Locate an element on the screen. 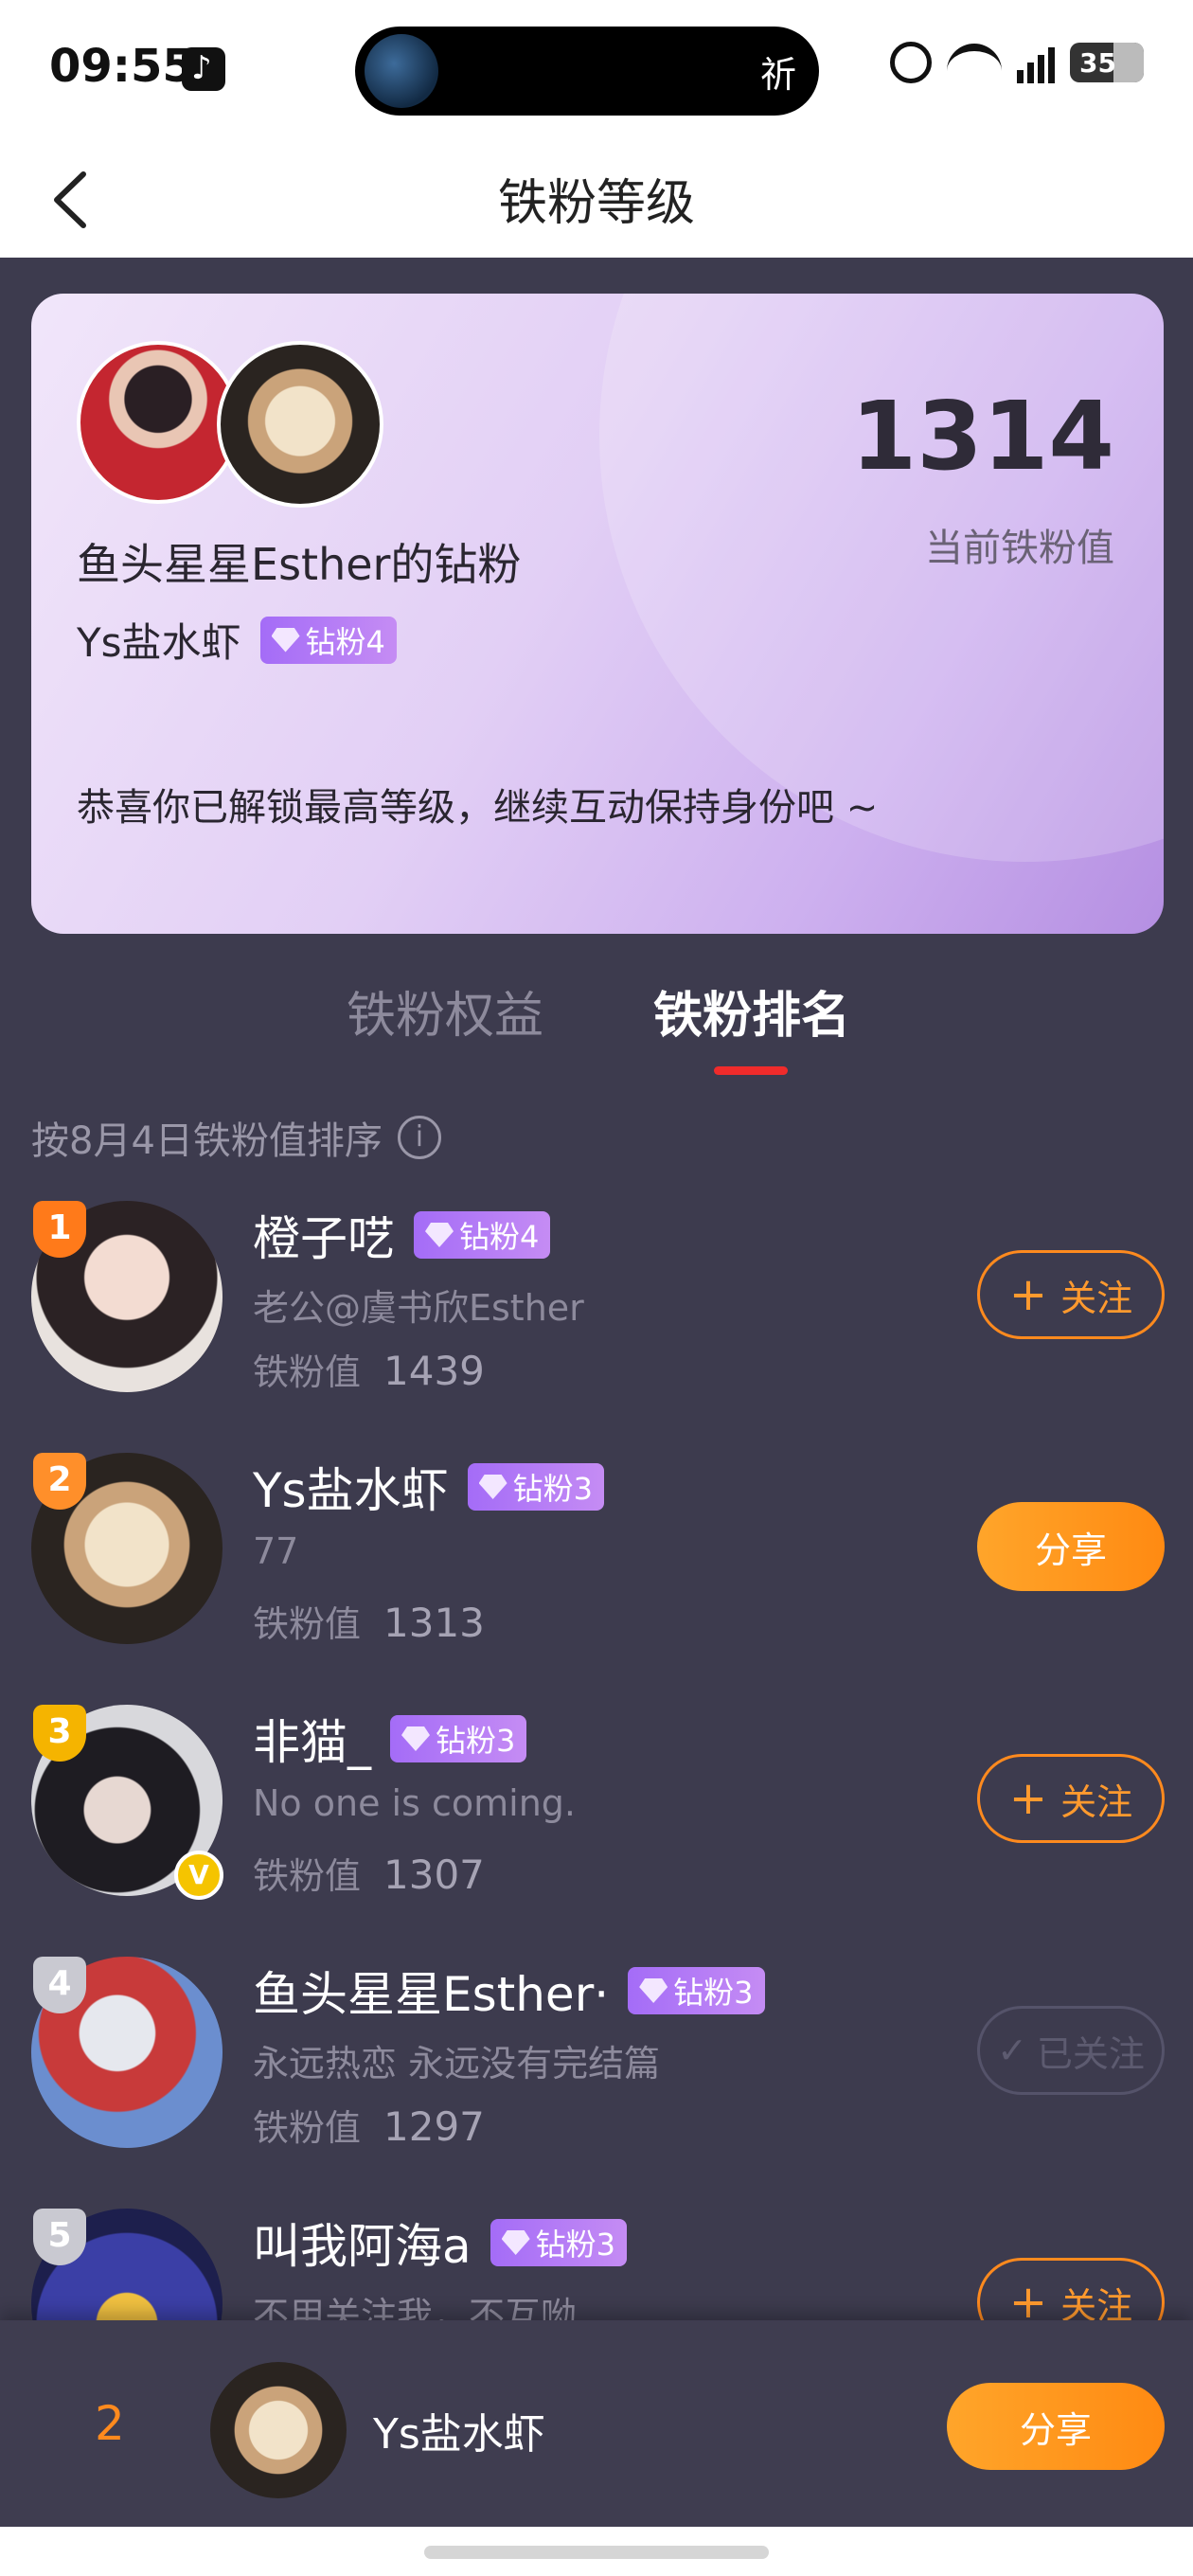 The width and height of the screenshot is (1193, 2576). fan-title: 鱼头星星Esther的钻粉 is located at coordinates (299, 564).